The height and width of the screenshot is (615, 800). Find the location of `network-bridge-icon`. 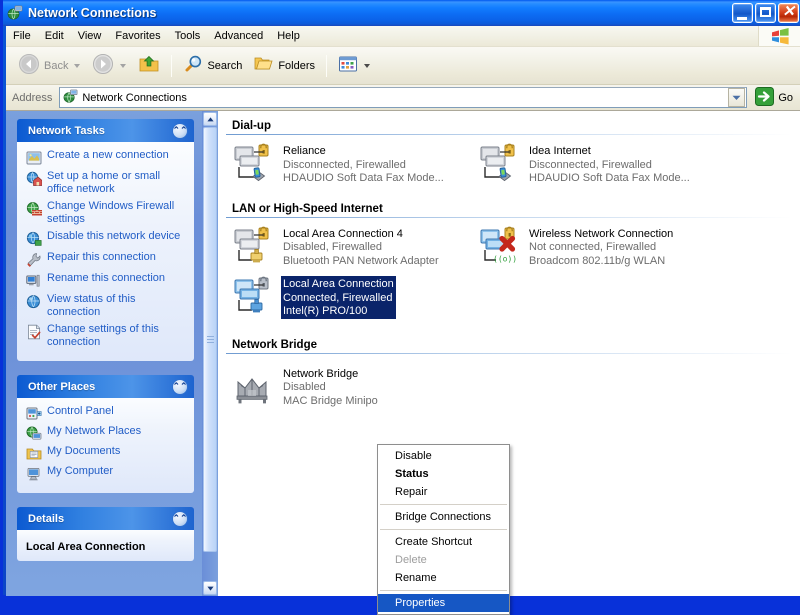

network-bridge-icon is located at coordinates (254, 387).